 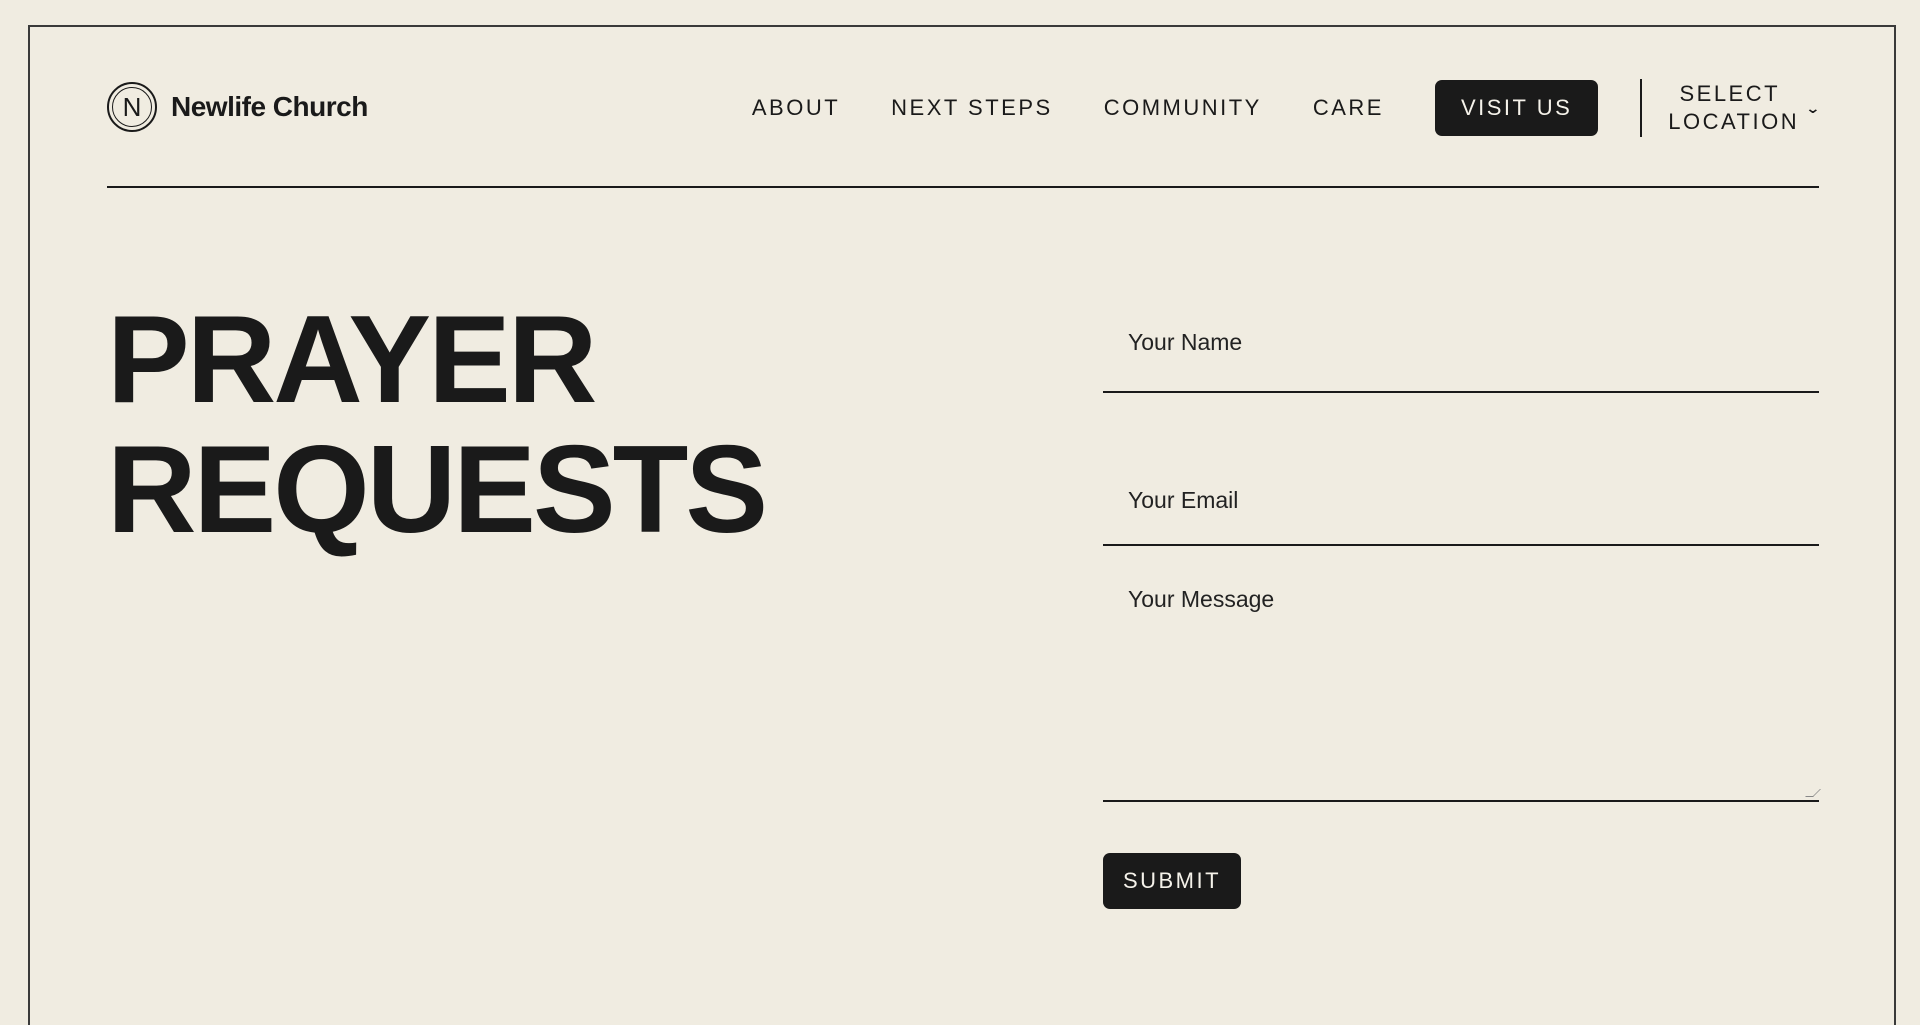 I want to click on logo-icon: N, so click(x=132, y=107).